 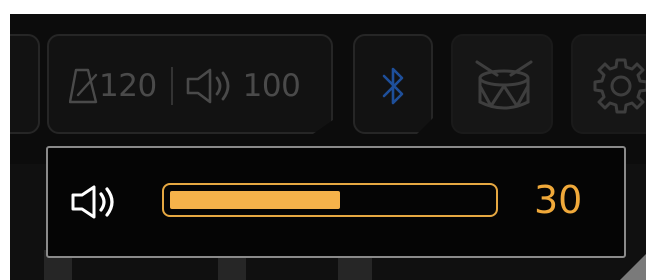 What do you see at coordinates (255, 200) in the screenshot?
I see `volume-slider-fill` at bounding box center [255, 200].